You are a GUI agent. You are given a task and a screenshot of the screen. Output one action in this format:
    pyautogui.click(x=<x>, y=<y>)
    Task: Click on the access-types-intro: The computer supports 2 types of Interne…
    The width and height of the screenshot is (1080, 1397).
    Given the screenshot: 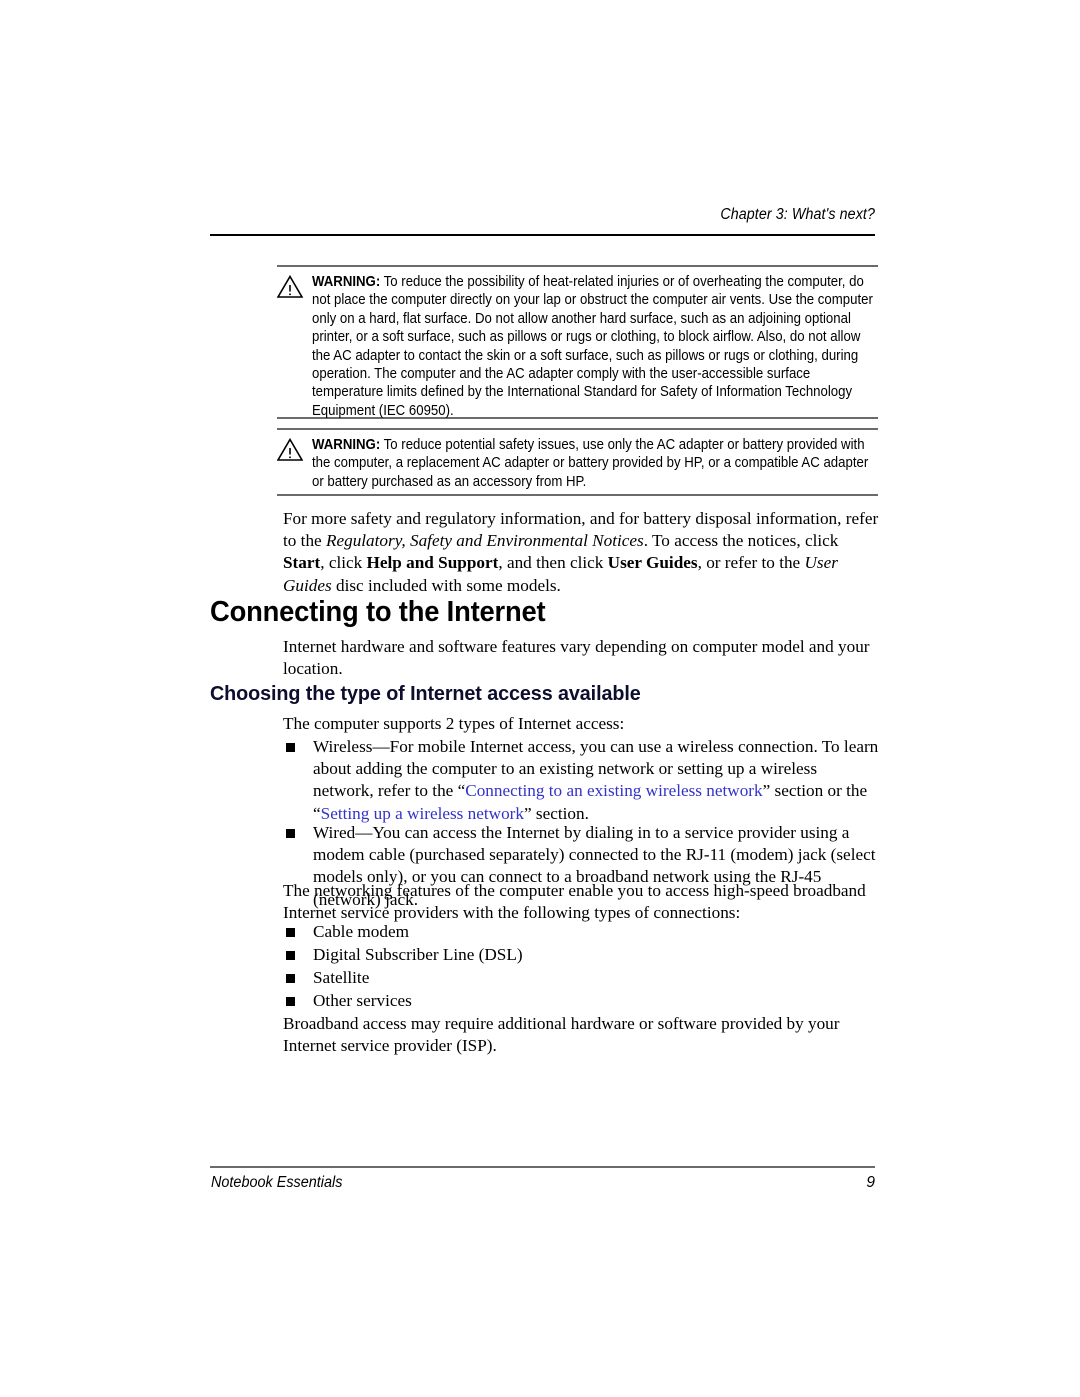 What is the action you would take?
    pyautogui.click(x=454, y=723)
    